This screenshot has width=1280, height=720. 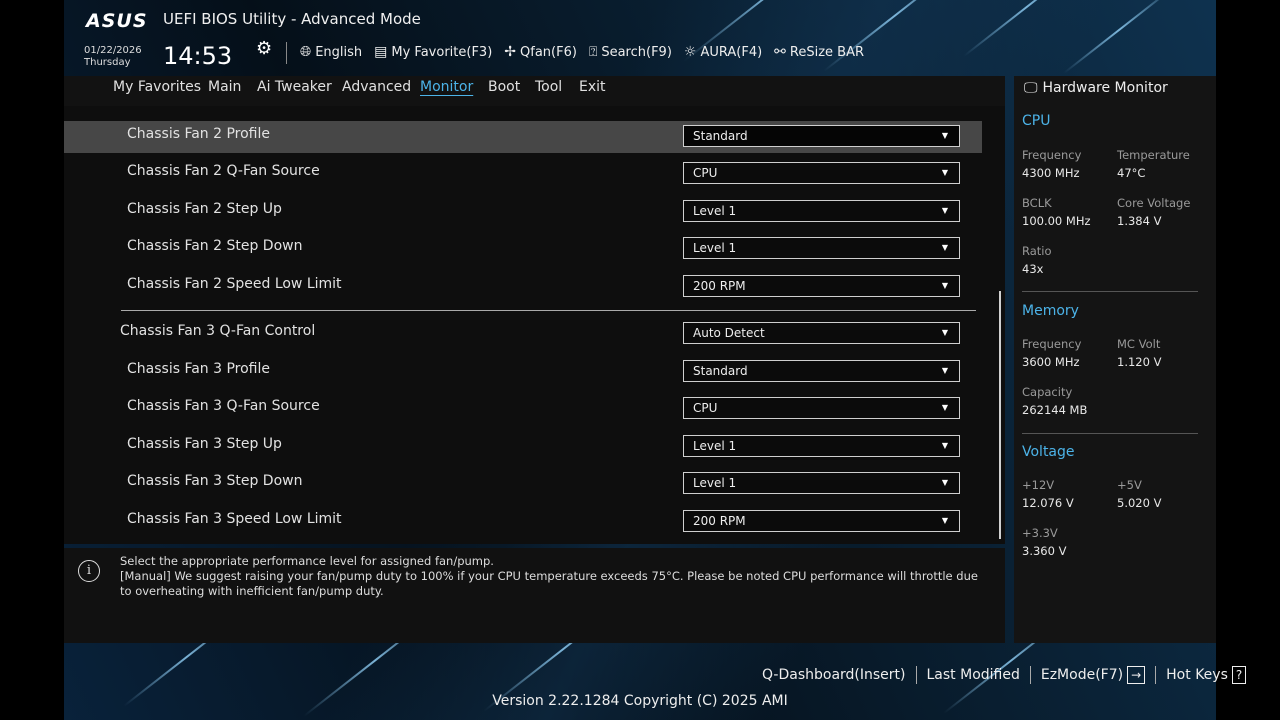 I want to click on bclk-label: BCLK, so click(x=1037, y=203).